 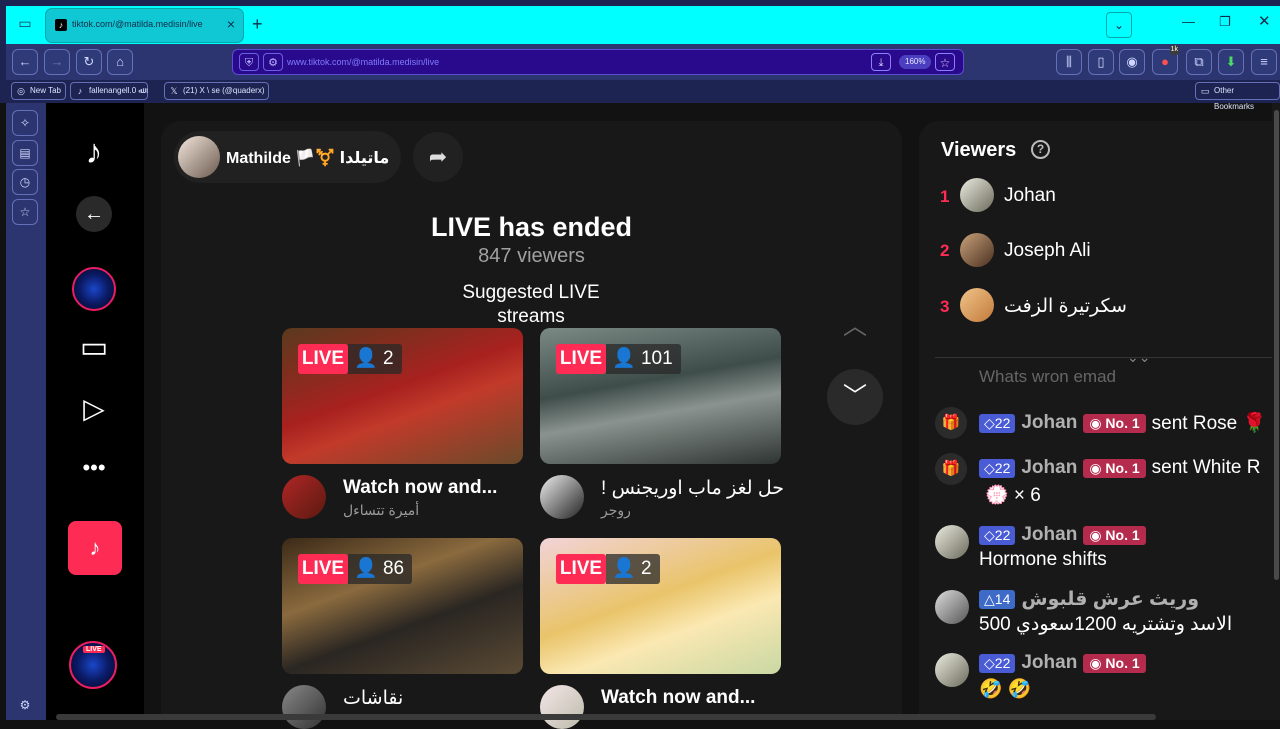 What do you see at coordinates (1119, 468) in the screenshot?
I see `chat-message: ◇22 Johan ◉ No. 1 sent White R` at bounding box center [1119, 468].